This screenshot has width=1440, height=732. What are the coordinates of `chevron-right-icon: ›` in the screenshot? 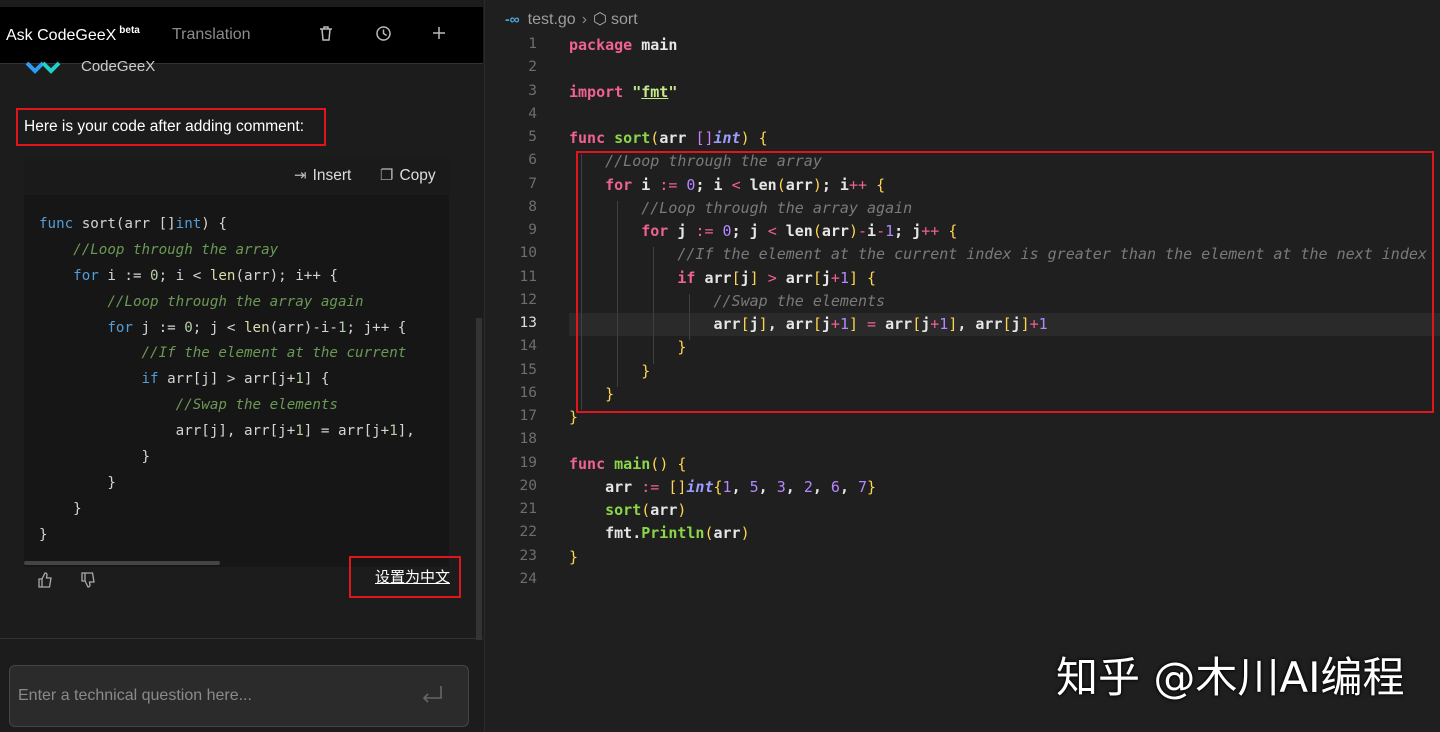 It's located at (584, 19).